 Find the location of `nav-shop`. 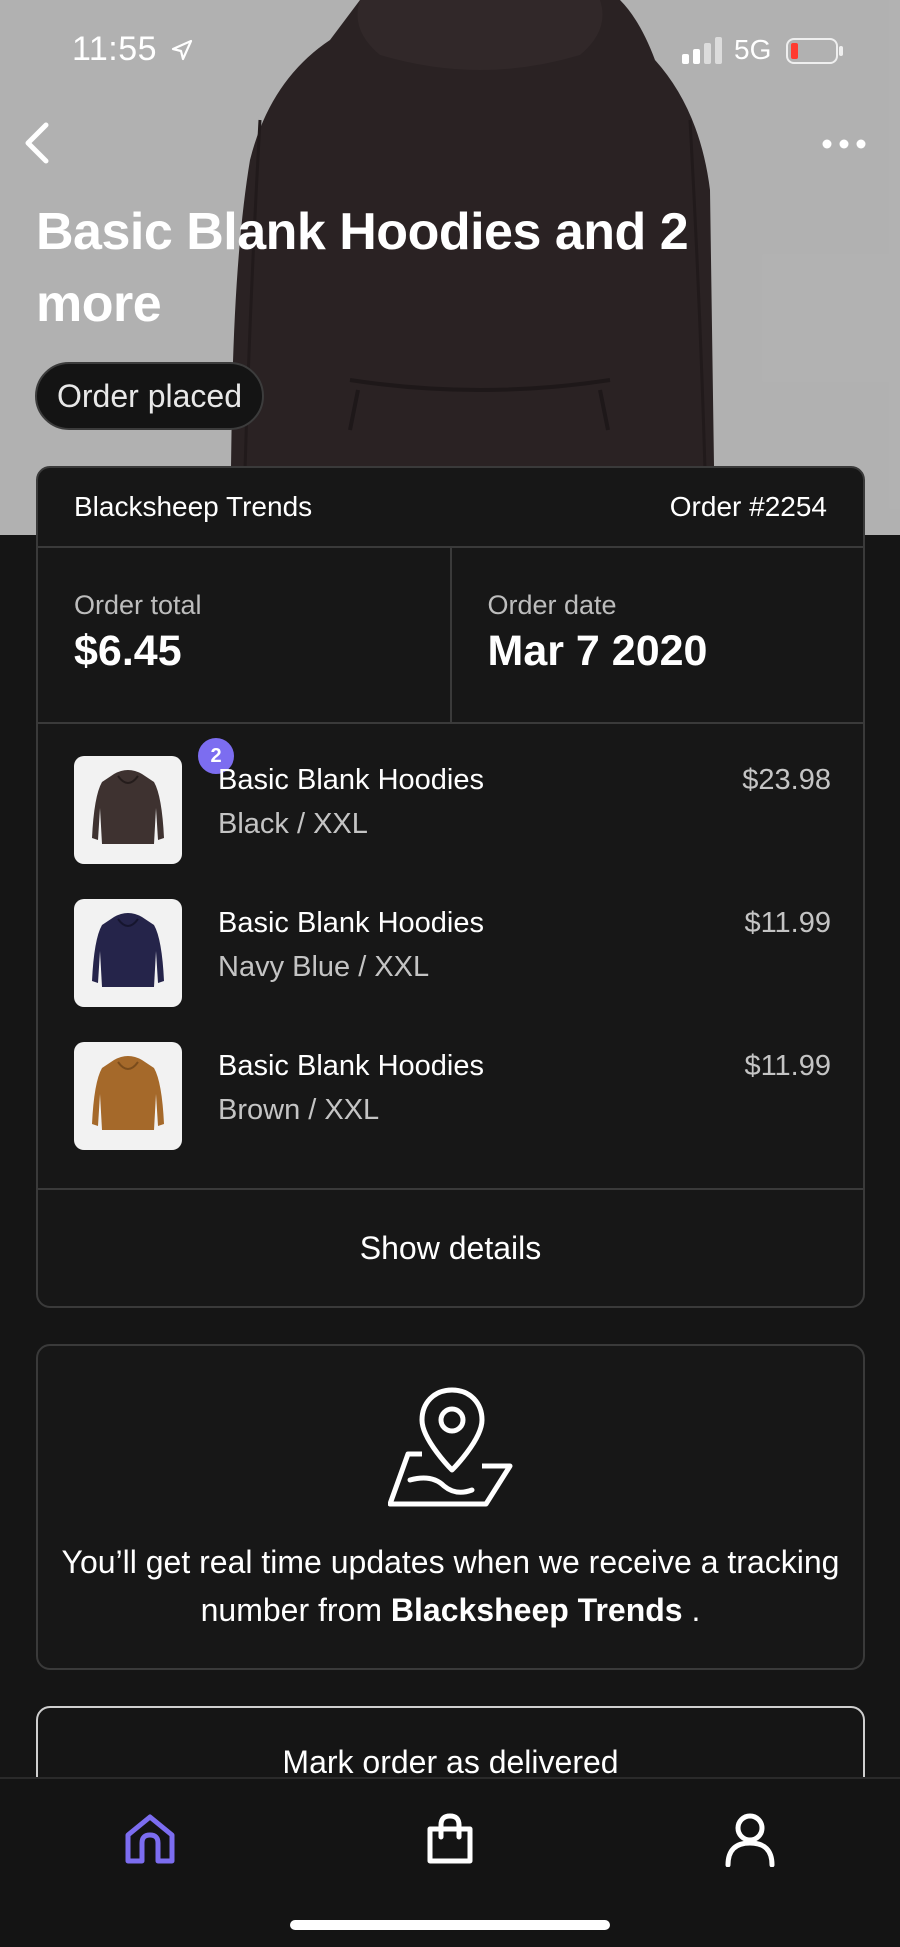

nav-shop is located at coordinates (450, 1839).